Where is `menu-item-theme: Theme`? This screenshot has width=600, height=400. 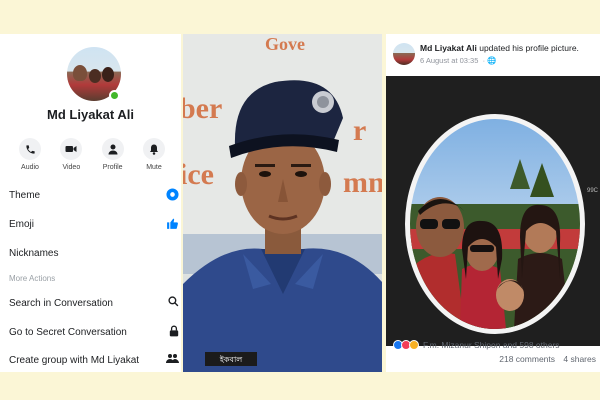
menu-item-theme: Theme is located at coordinates (95, 196).